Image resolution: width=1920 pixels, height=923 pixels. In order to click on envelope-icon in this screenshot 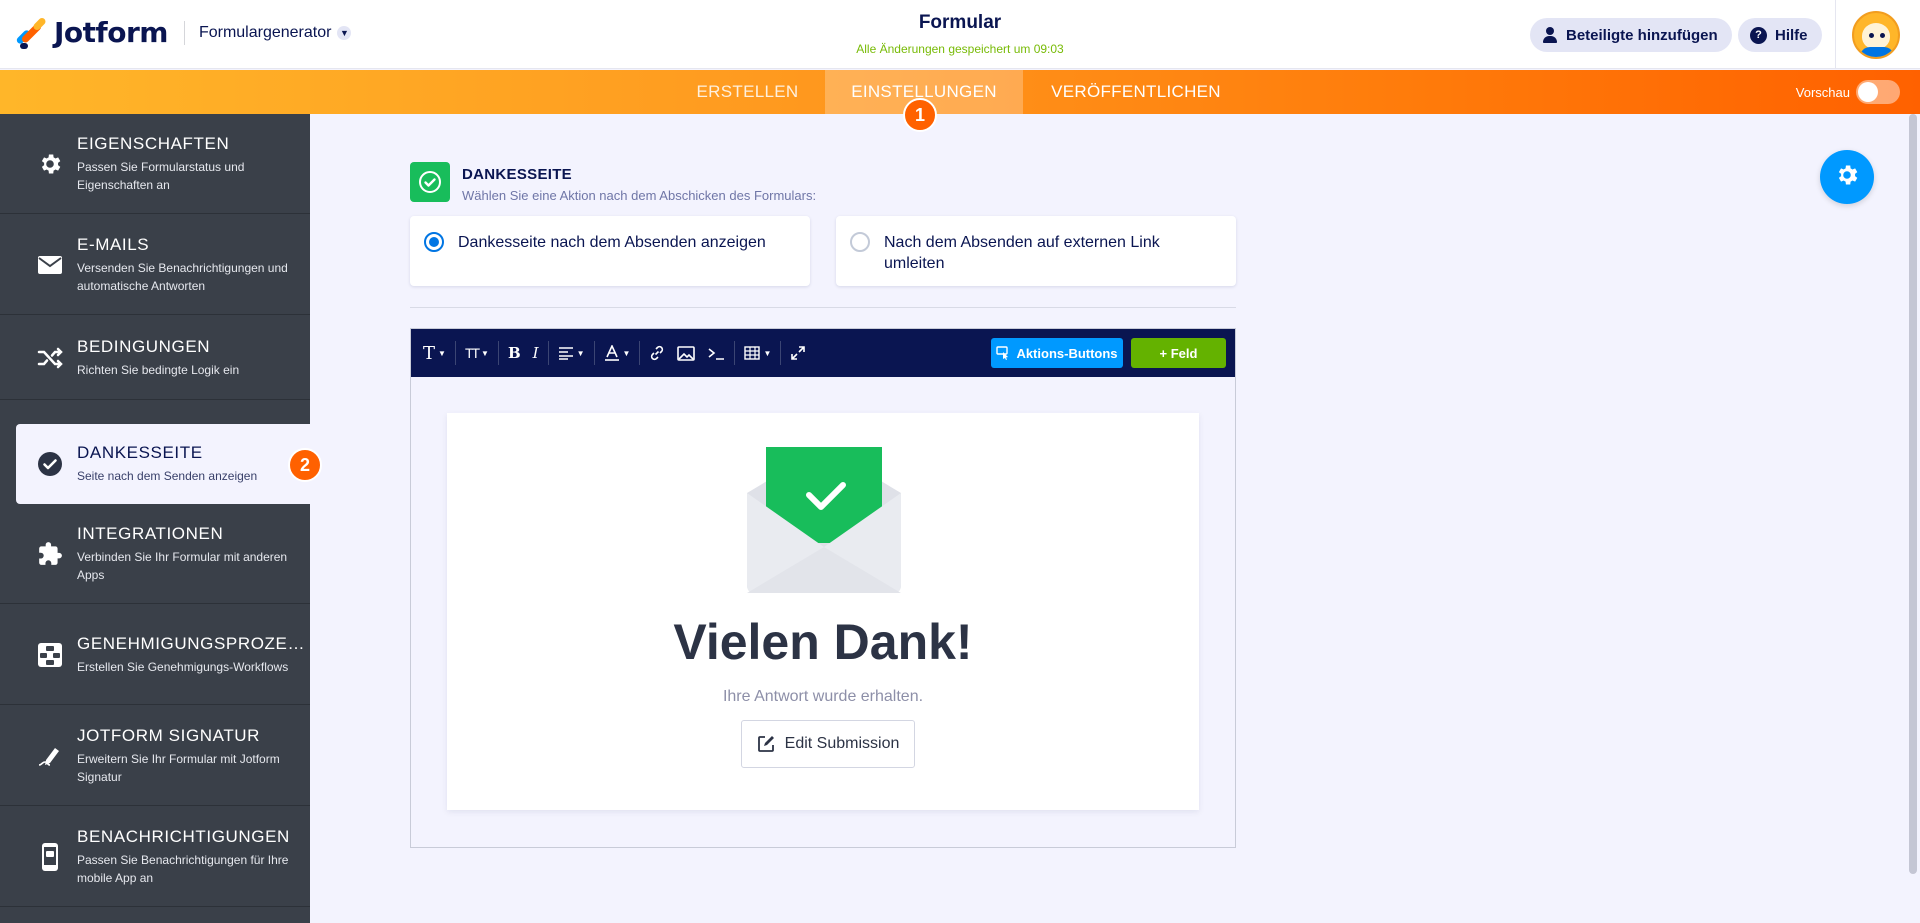, I will do `click(50, 265)`.